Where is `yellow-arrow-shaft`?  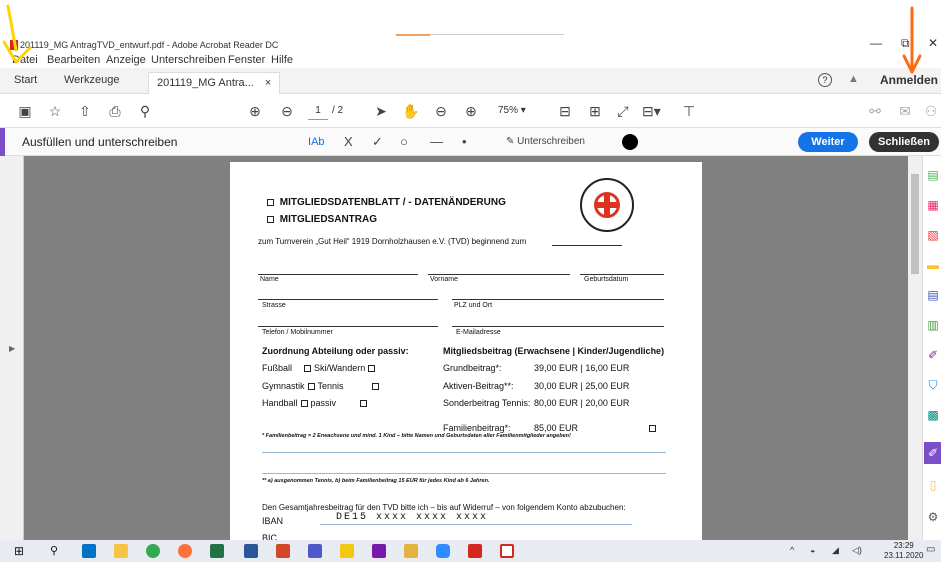
yellow-arrow-shaft is located at coordinates (12, 28).